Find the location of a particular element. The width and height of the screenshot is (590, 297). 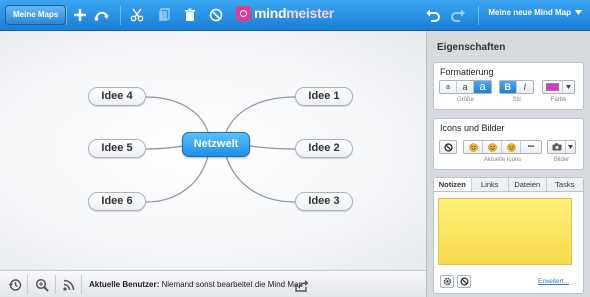

copy-icon is located at coordinates (164, 15).